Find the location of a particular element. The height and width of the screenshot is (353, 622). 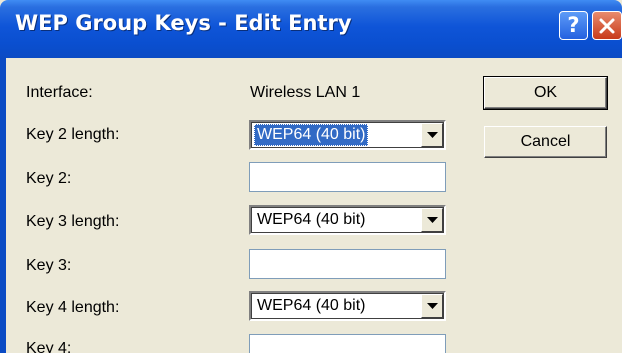

cancel-button: Cancel is located at coordinates (545, 142).